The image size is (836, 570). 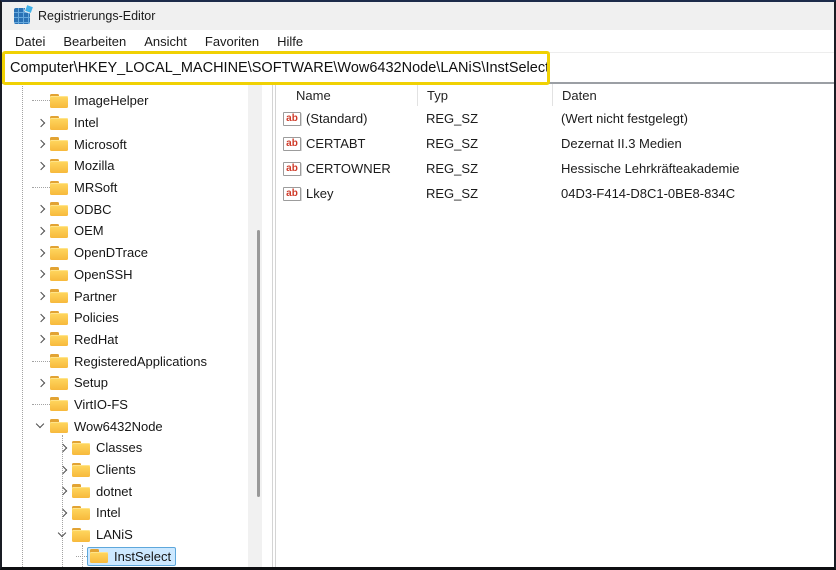 I want to click on tree-item-dotnet: dotnet, so click(x=137, y=491).